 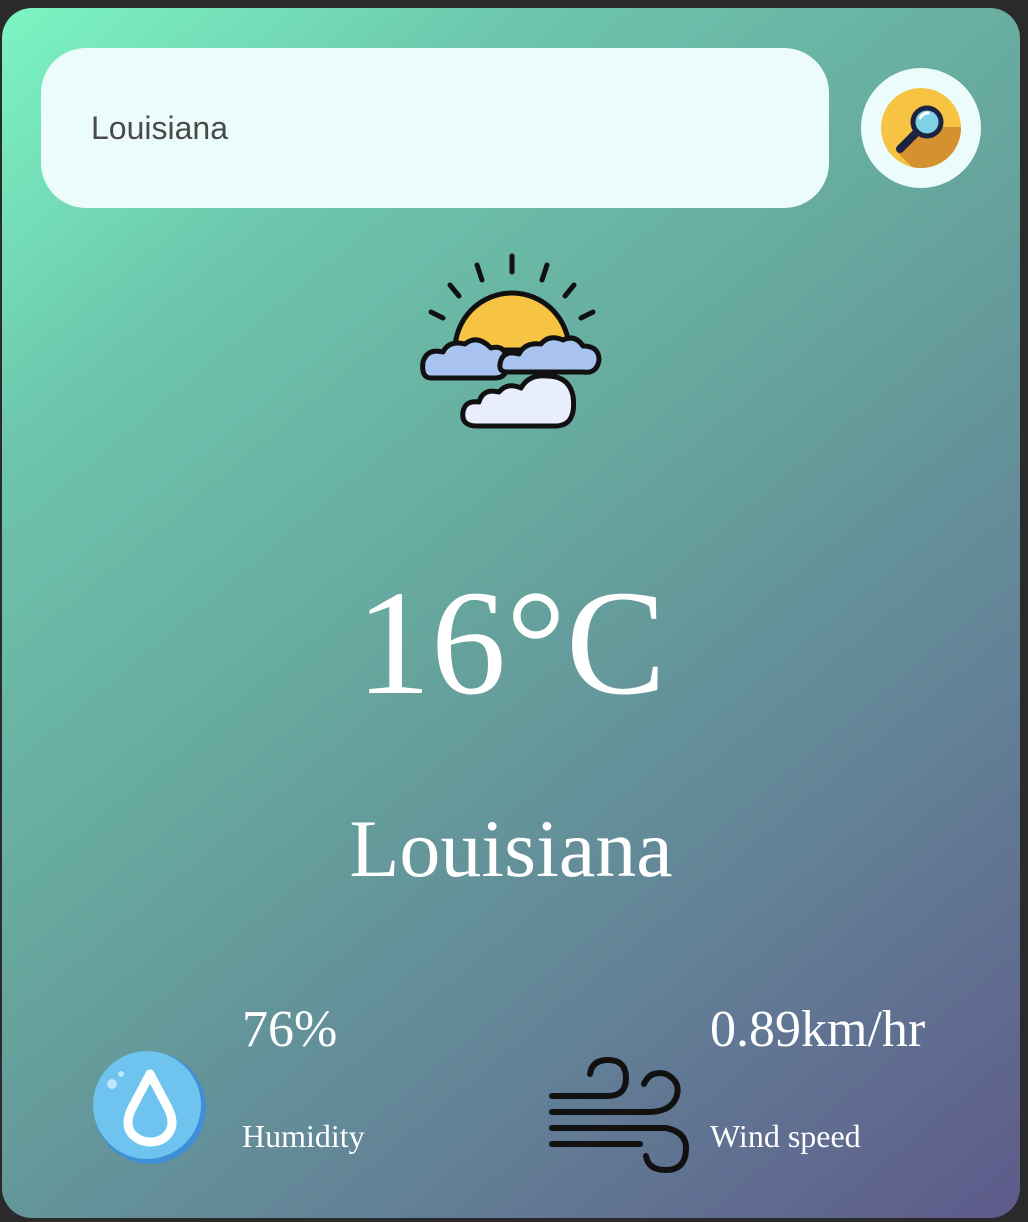 I want to click on search-magnifier-icon, so click(x=921, y=128).